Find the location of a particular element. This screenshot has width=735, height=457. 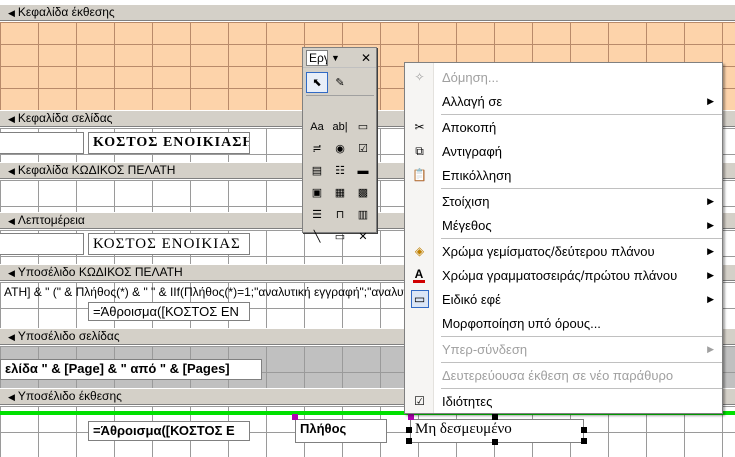

section-label: Υποσέλιδο ΚΩΔΙΚΟΣ ΠΕΛΑΤΗ is located at coordinates (100, 272).